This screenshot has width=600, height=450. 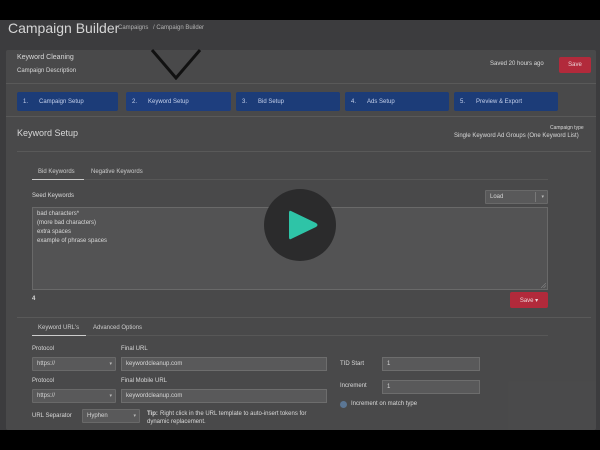 What do you see at coordinates (53, 196) in the screenshot?
I see `seed-keywords-label: Seed Keywords` at bounding box center [53, 196].